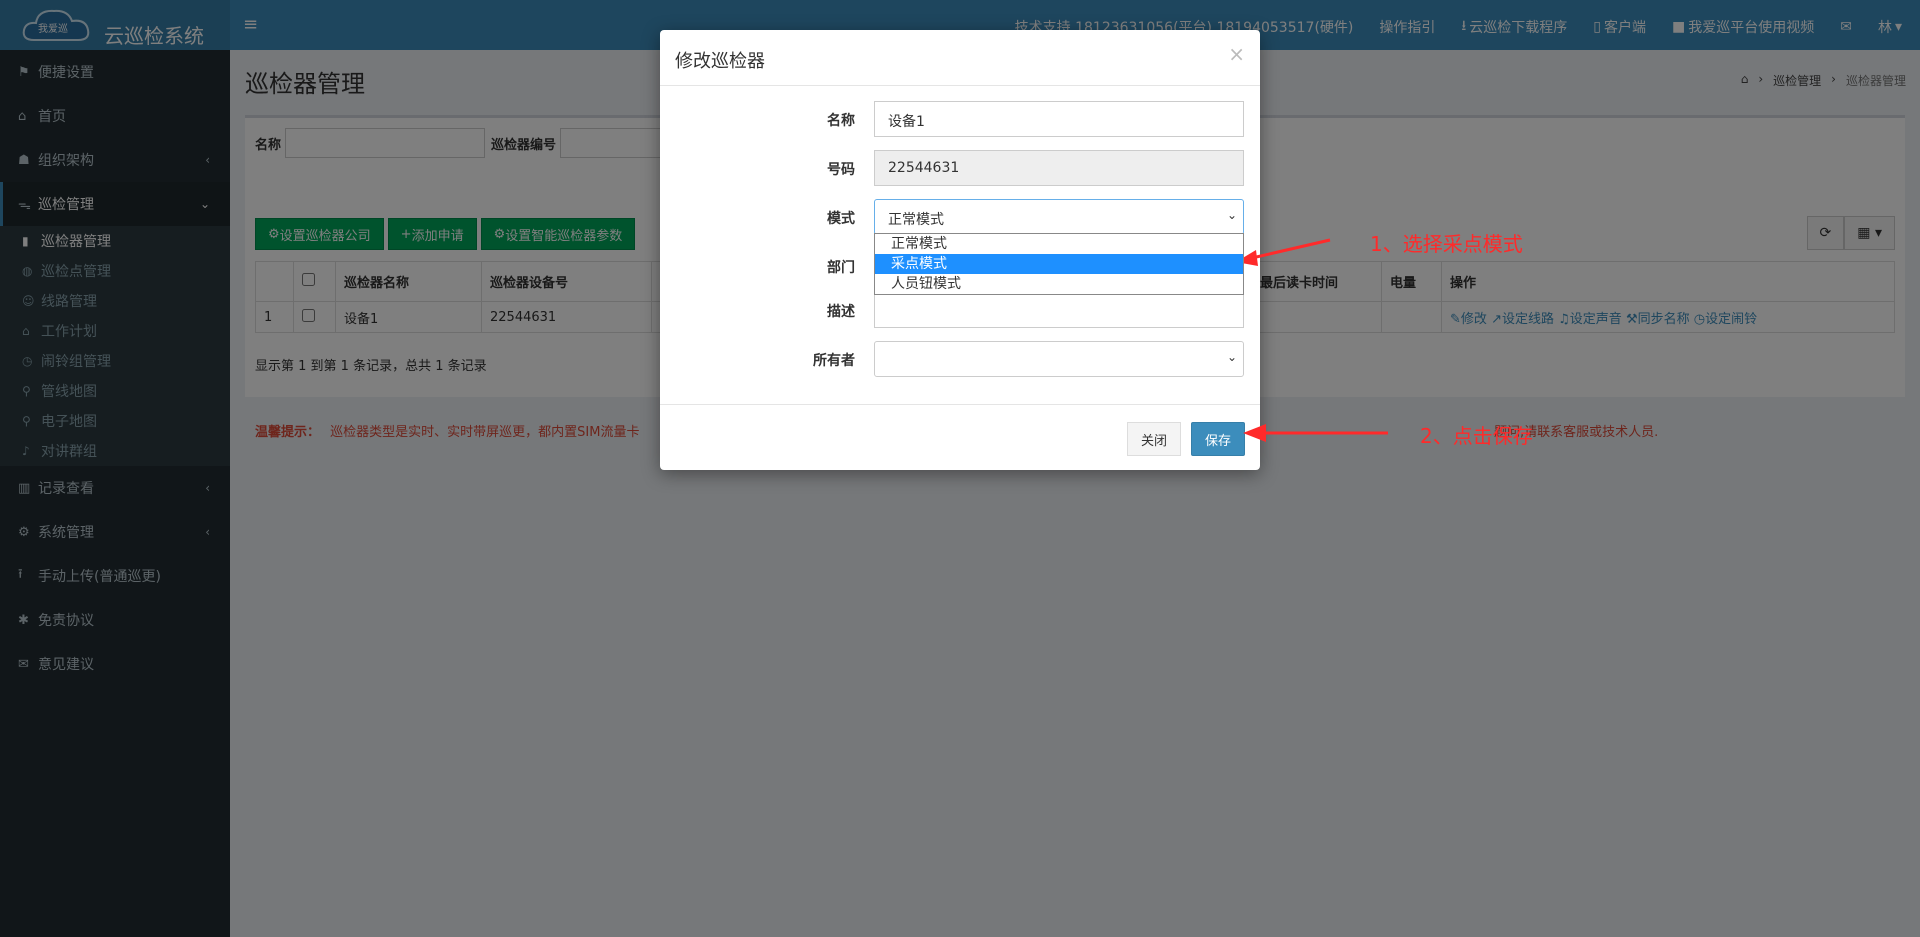 The image size is (1920, 937). I want to click on arrow-1-line, so click(1291, 249).